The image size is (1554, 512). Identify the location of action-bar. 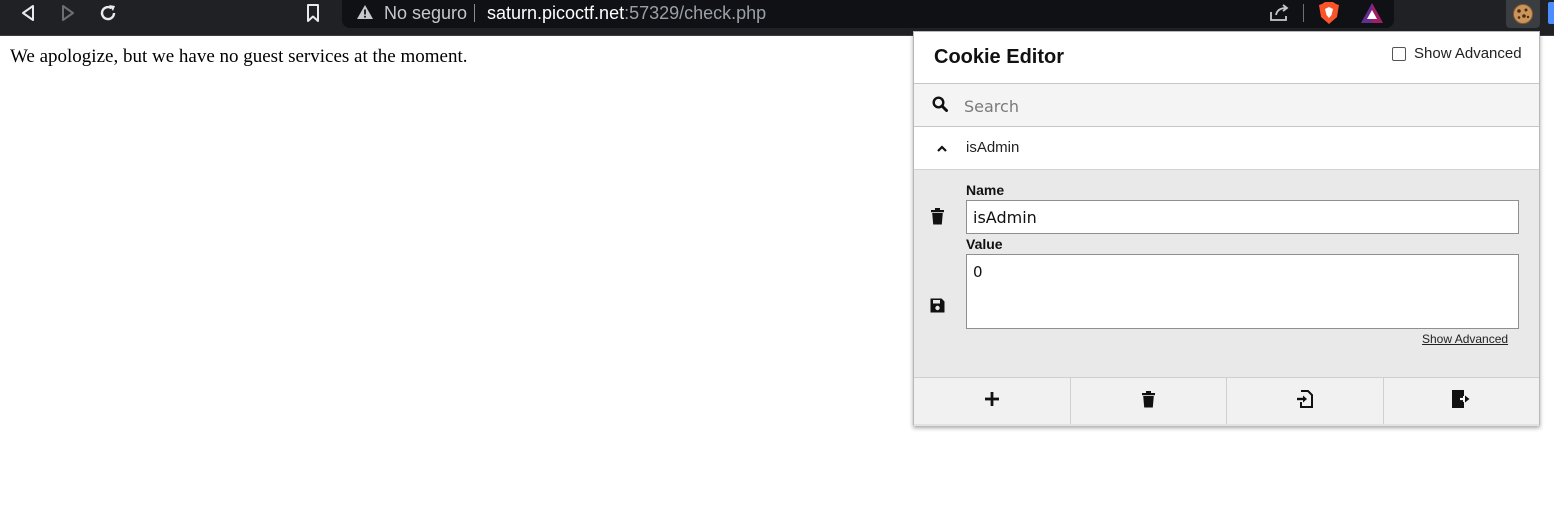
(1226, 401).